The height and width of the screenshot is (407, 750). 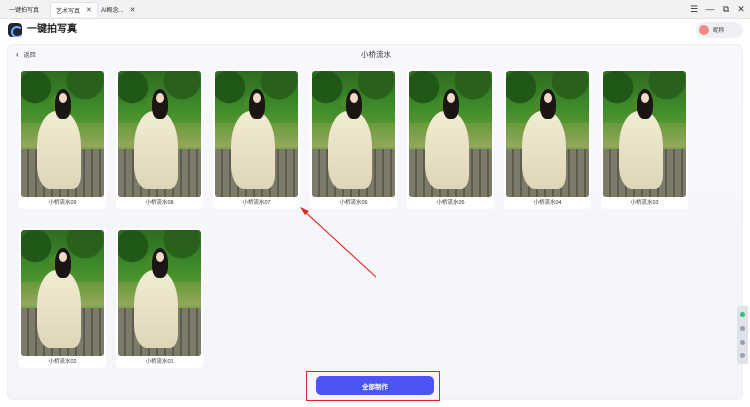 I want to click on annotation-arrow, so click(x=338, y=242).